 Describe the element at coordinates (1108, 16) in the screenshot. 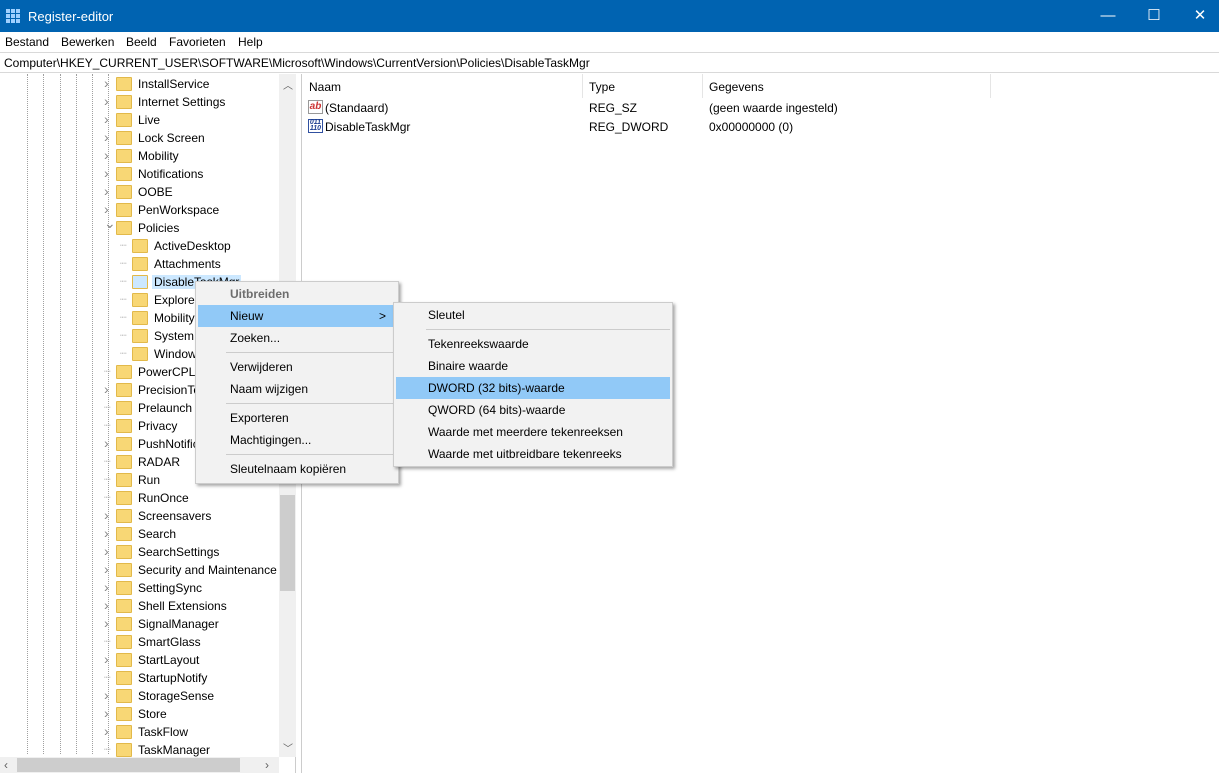

I see `minimize-button: —` at that location.